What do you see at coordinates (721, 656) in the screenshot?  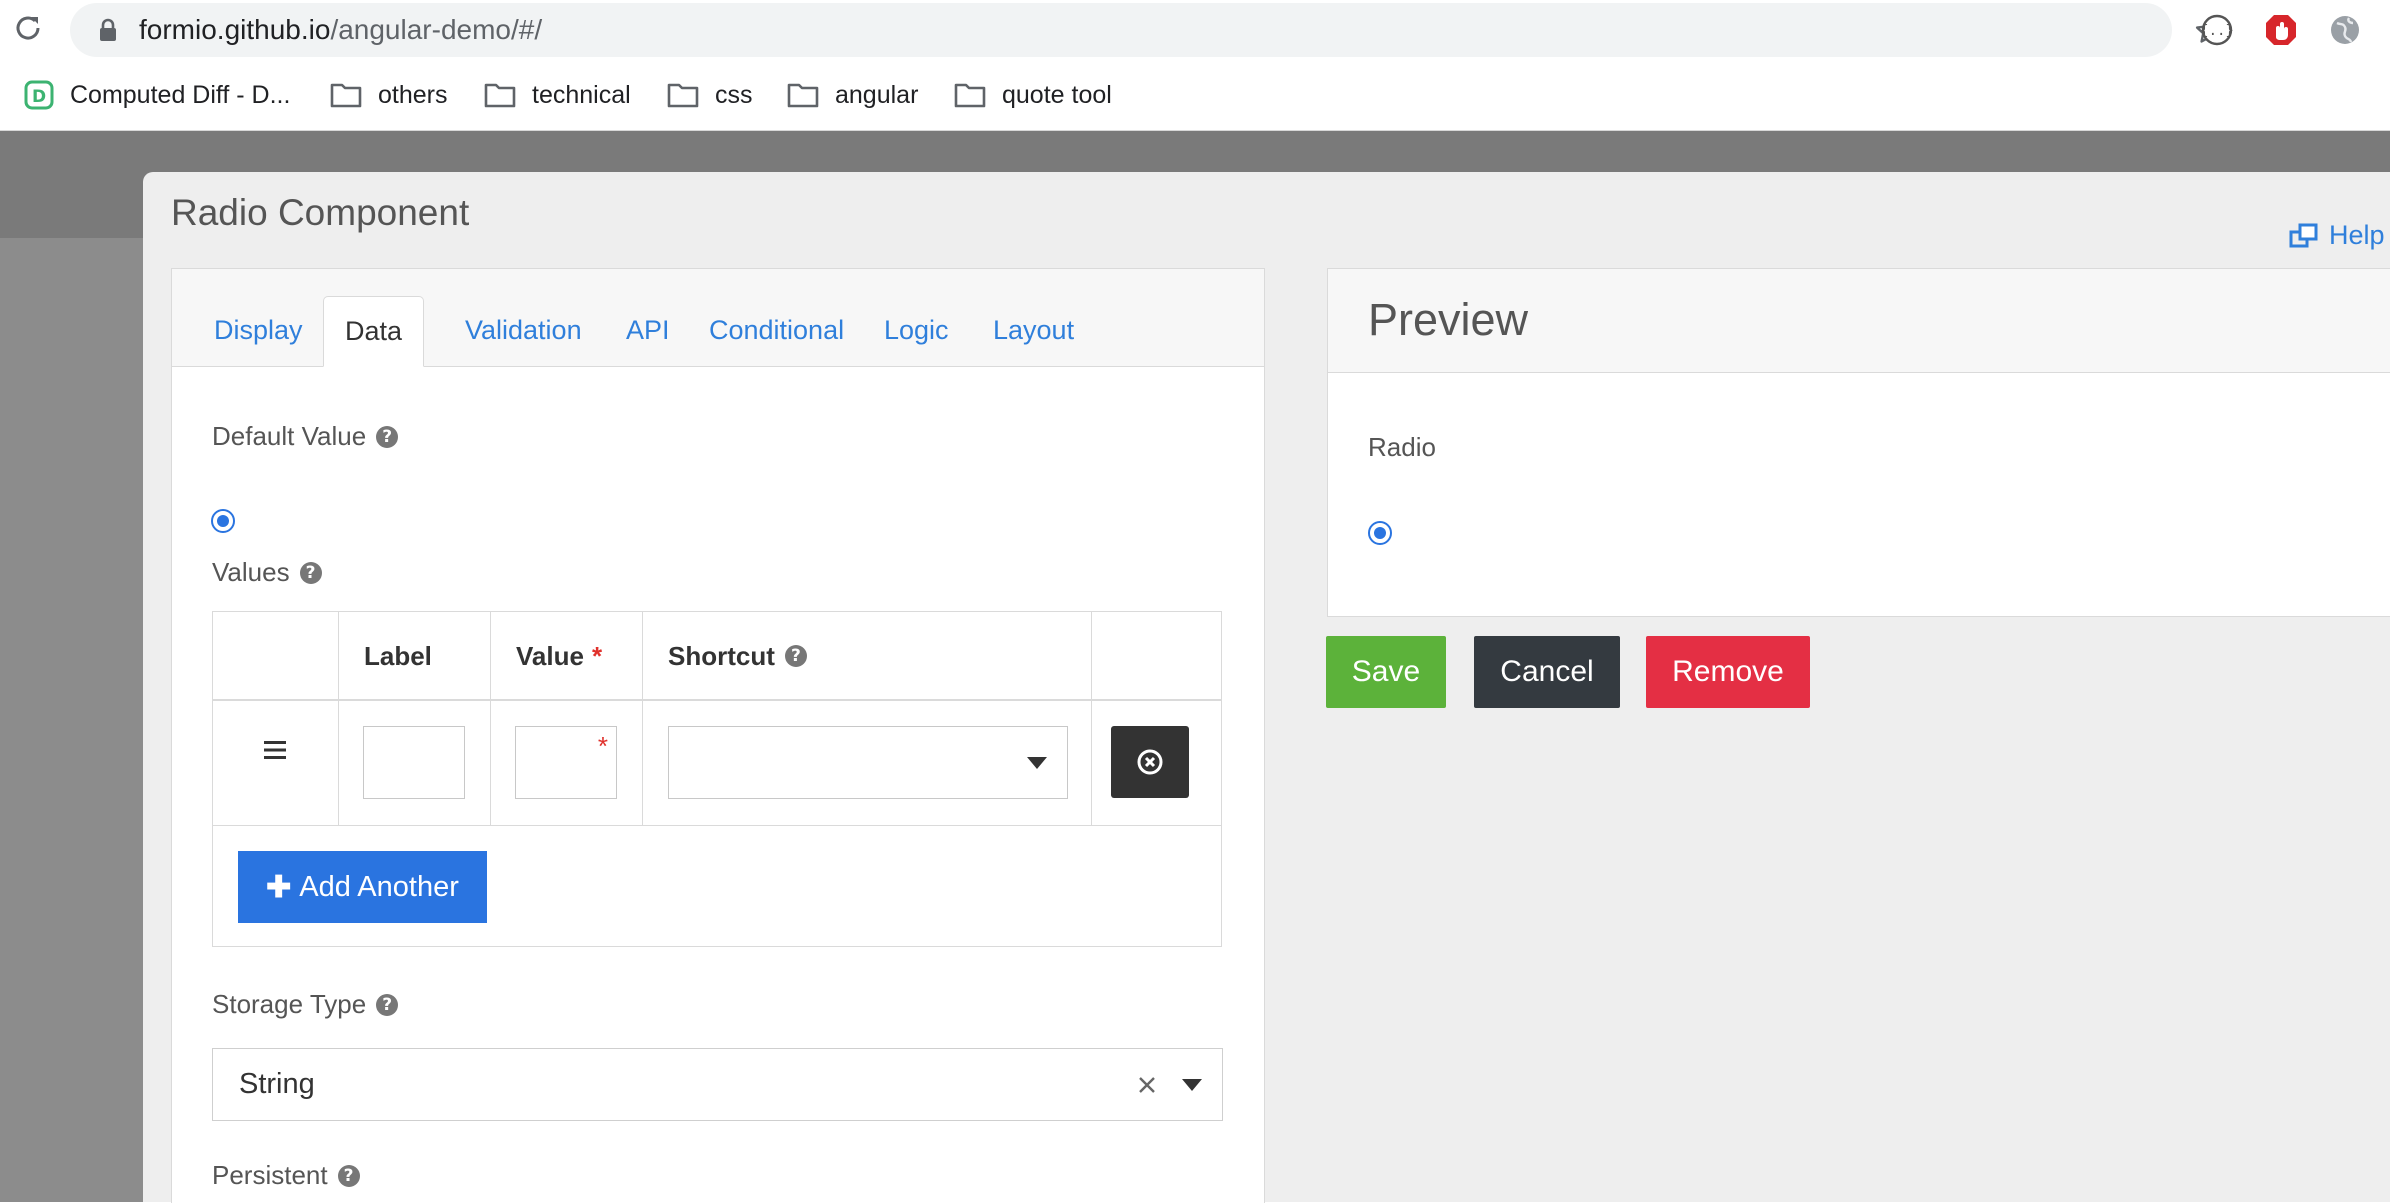 I see `shortcut-header-text: Shortcut` at bounding box center [721, 656].